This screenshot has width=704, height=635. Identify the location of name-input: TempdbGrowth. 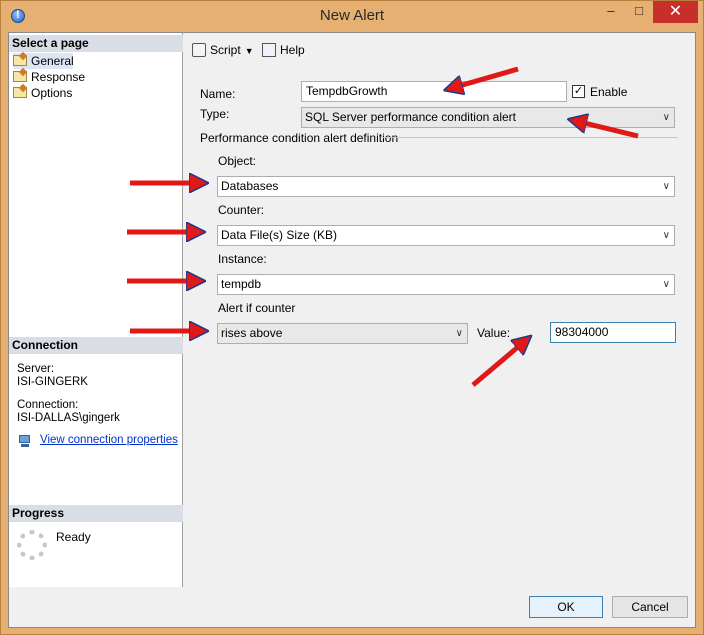
(434, 91).